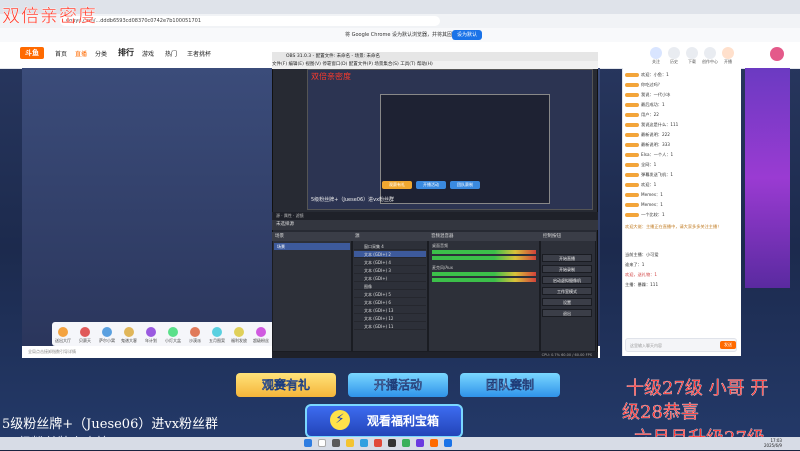  Describe the element at coordinates (681, 185) in the screenshot. I see `chat-message: 欢迎：1` at that location.